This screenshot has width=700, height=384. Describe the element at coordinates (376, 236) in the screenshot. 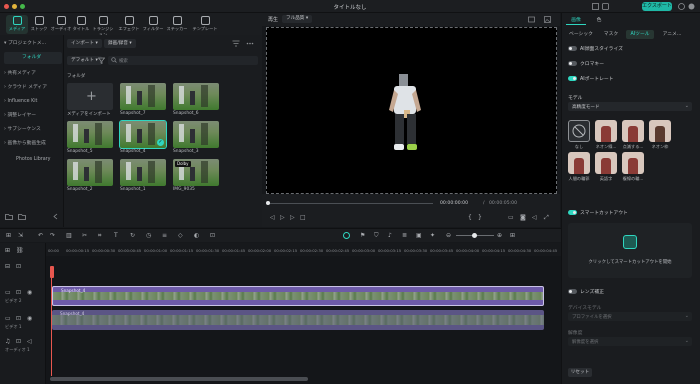

I see `shield-icon: ⛉` at that location.